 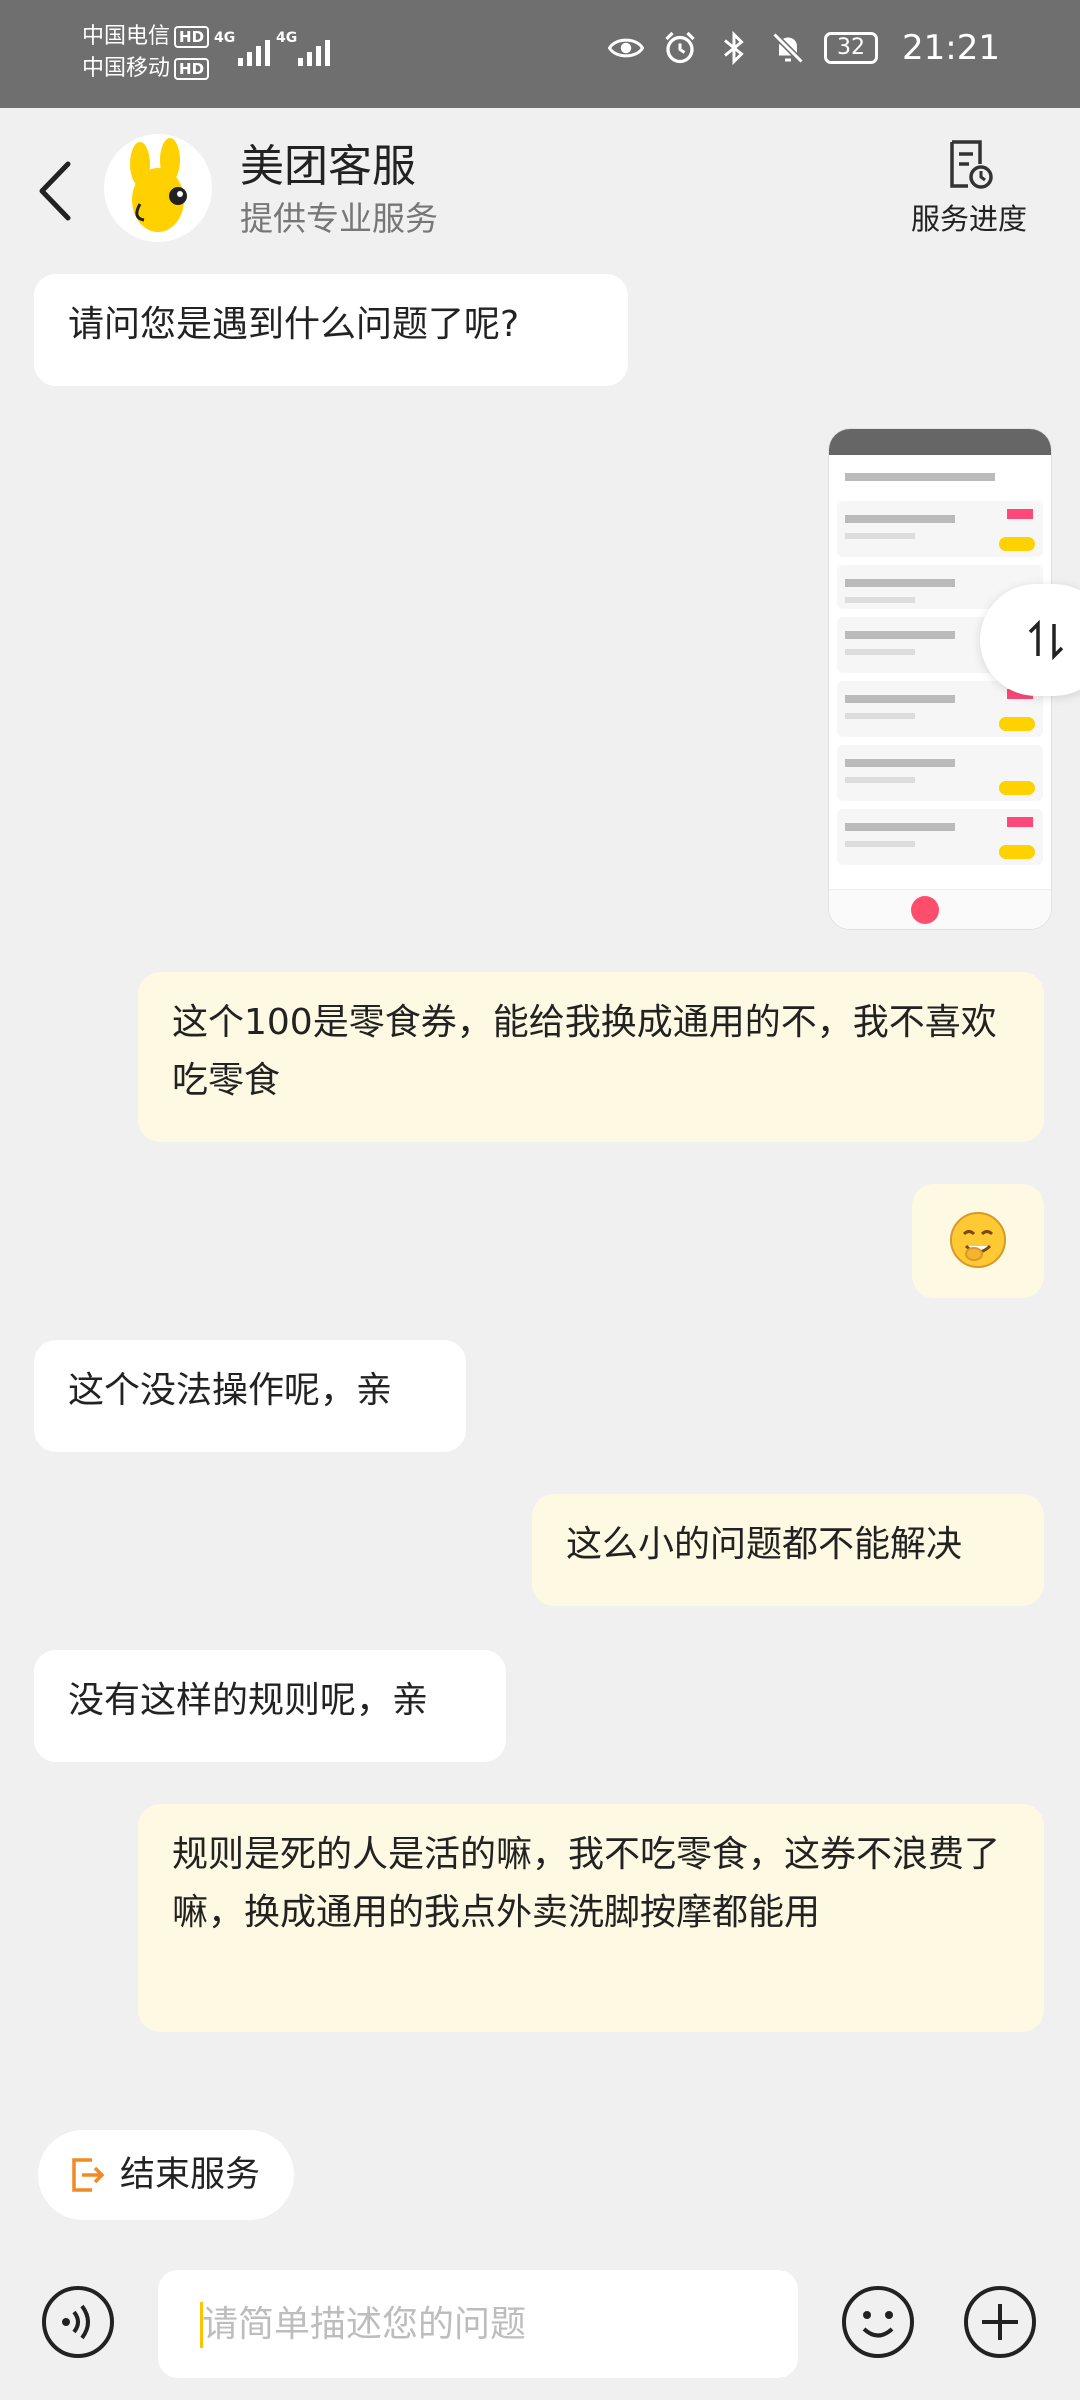 I want to click on voice-icon, so click(x=78, y=2322).